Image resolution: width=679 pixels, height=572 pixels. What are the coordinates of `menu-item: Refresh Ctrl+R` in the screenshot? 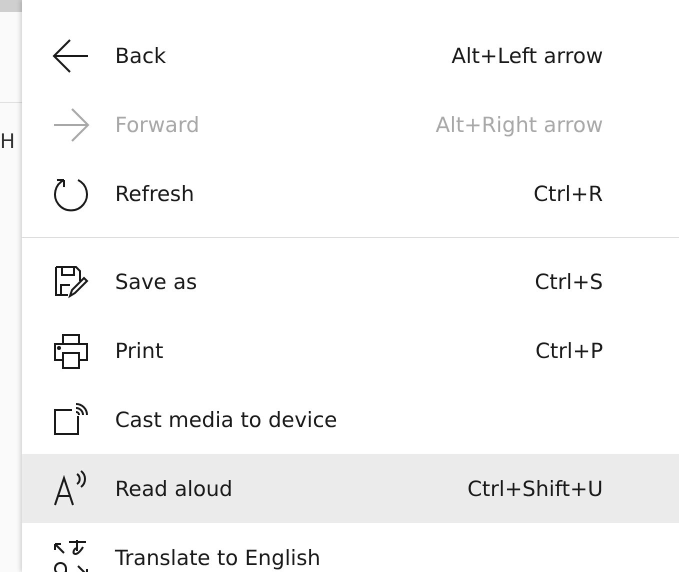 It's located at (350, 193).